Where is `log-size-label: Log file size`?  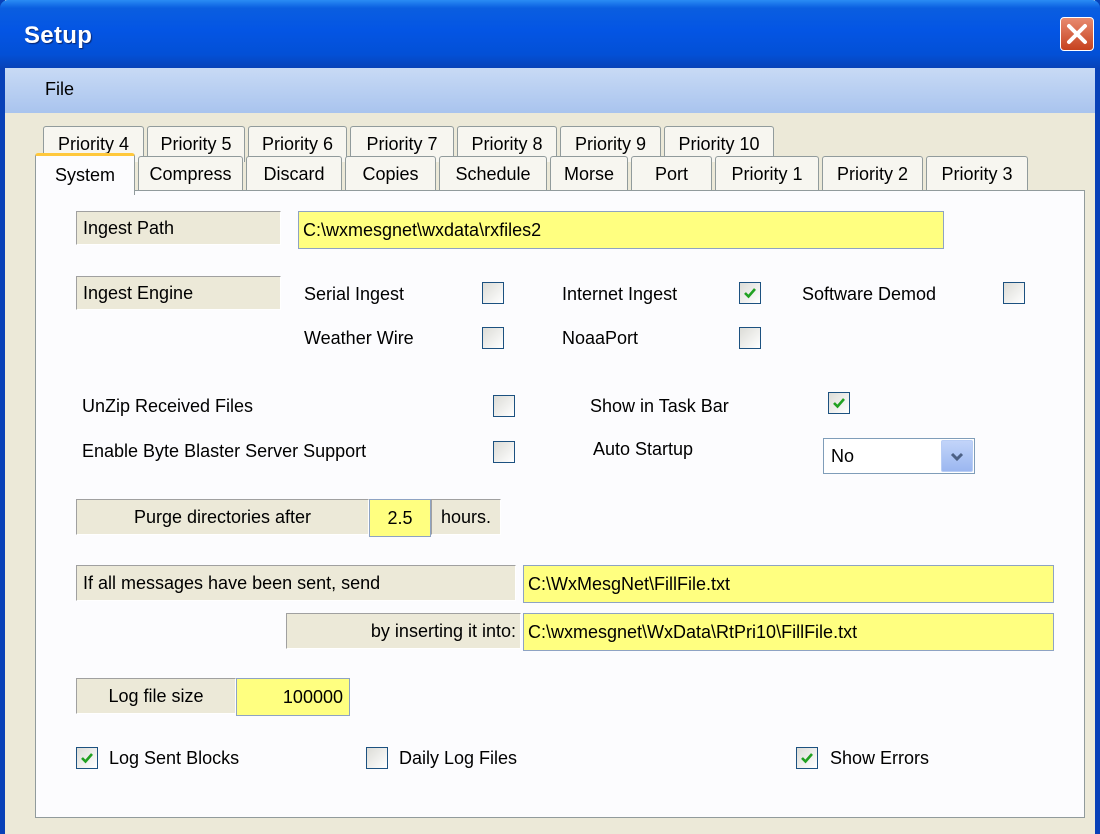 log-size-label: Log file size is located at coordinates (156, 696).